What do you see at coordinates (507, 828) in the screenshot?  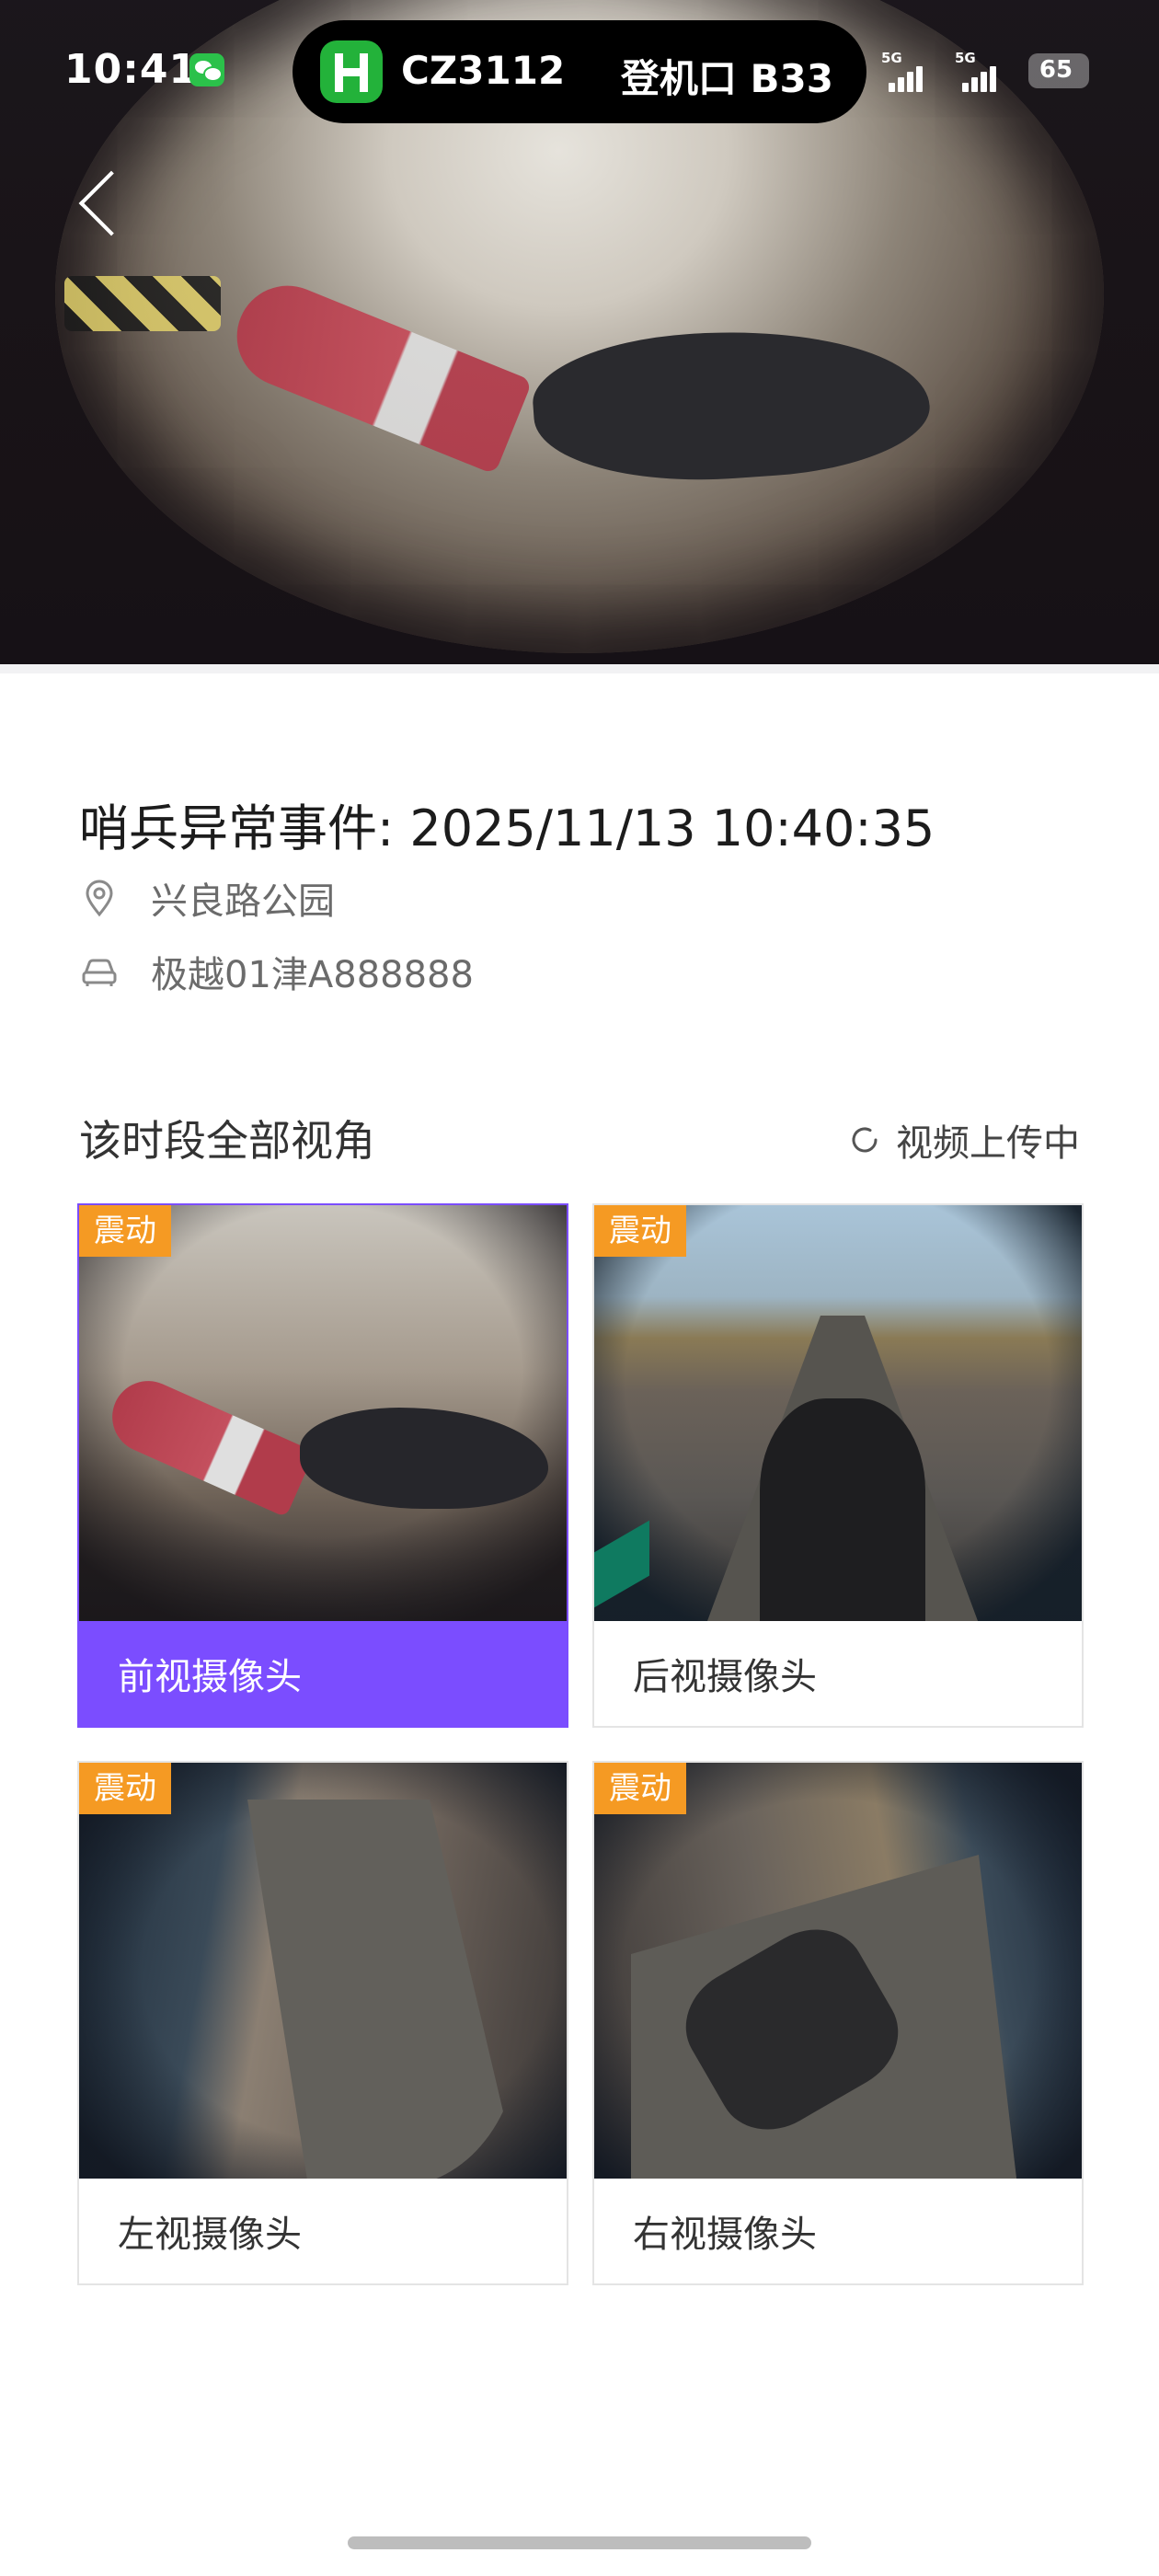 I see `event-title: 哨兵异常事件: 2025/11/13 10:40:35` at bounding box center [507, 828].